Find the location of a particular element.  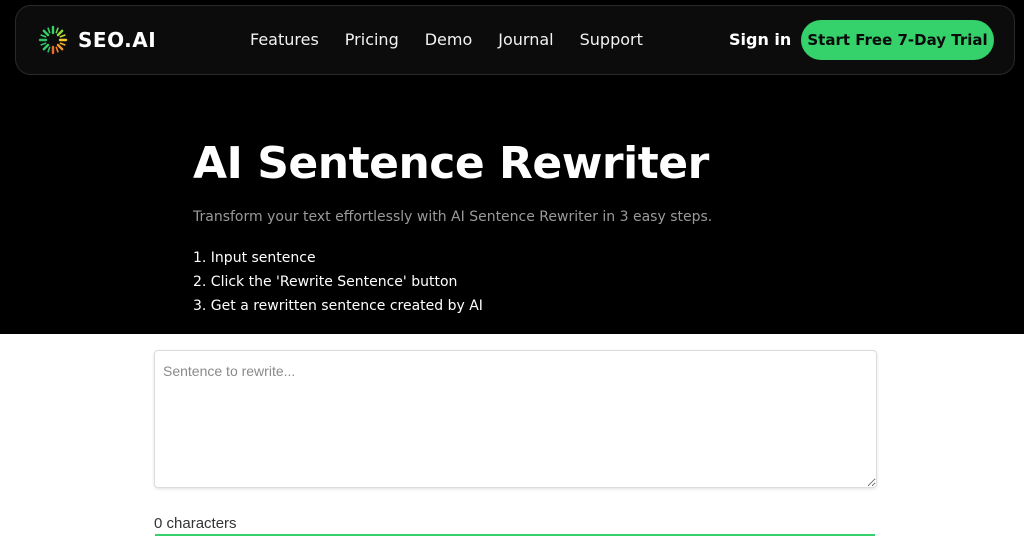

nav-journal: Journal is located at coordinates (525, 39).